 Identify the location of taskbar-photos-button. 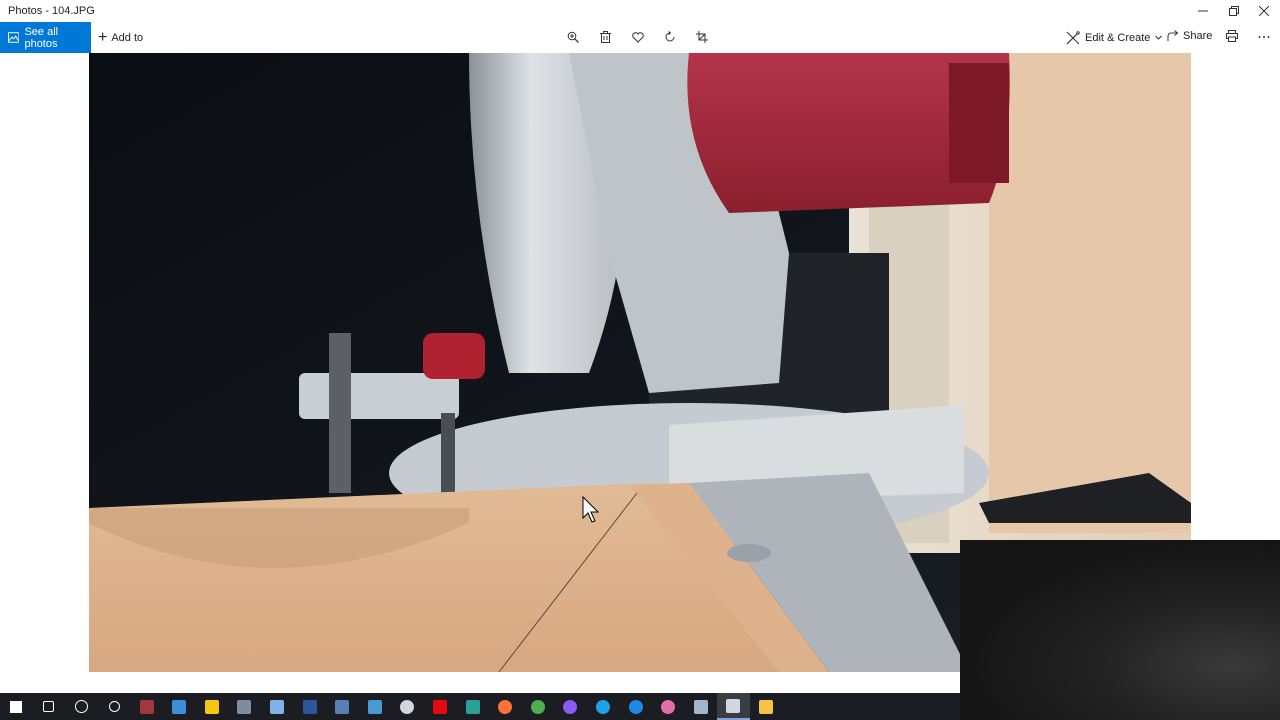
(733, 706).